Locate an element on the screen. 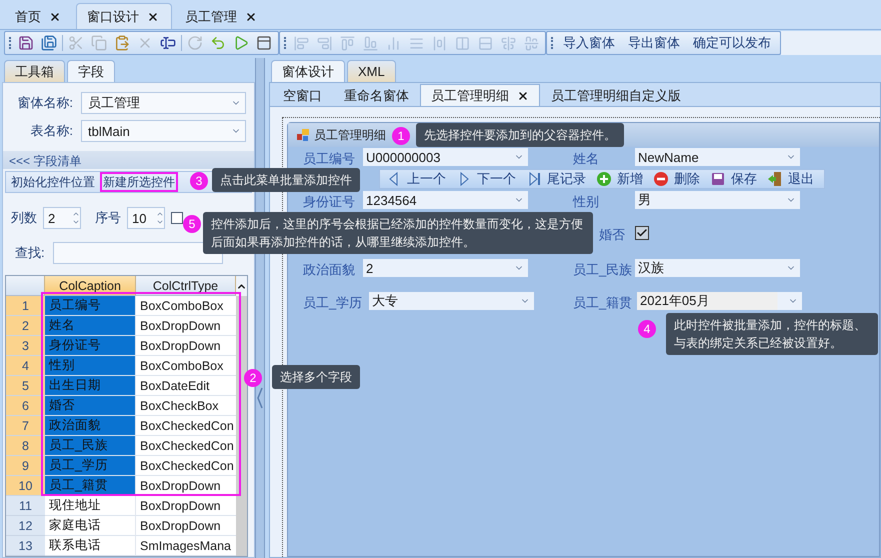  toolbar-button: 上一个 is located at coordinates (416, 179).